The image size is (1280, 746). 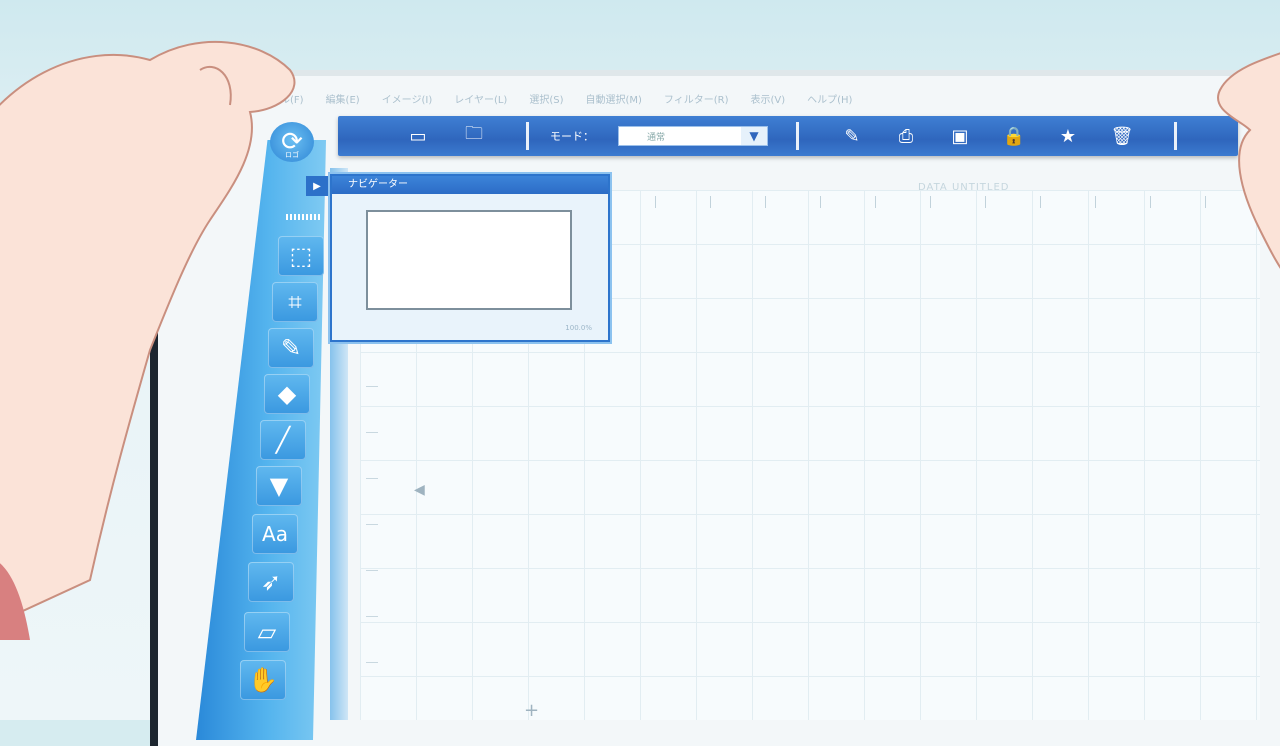 I want to click on edit-icon: ✎, so click(x=852, y=136).